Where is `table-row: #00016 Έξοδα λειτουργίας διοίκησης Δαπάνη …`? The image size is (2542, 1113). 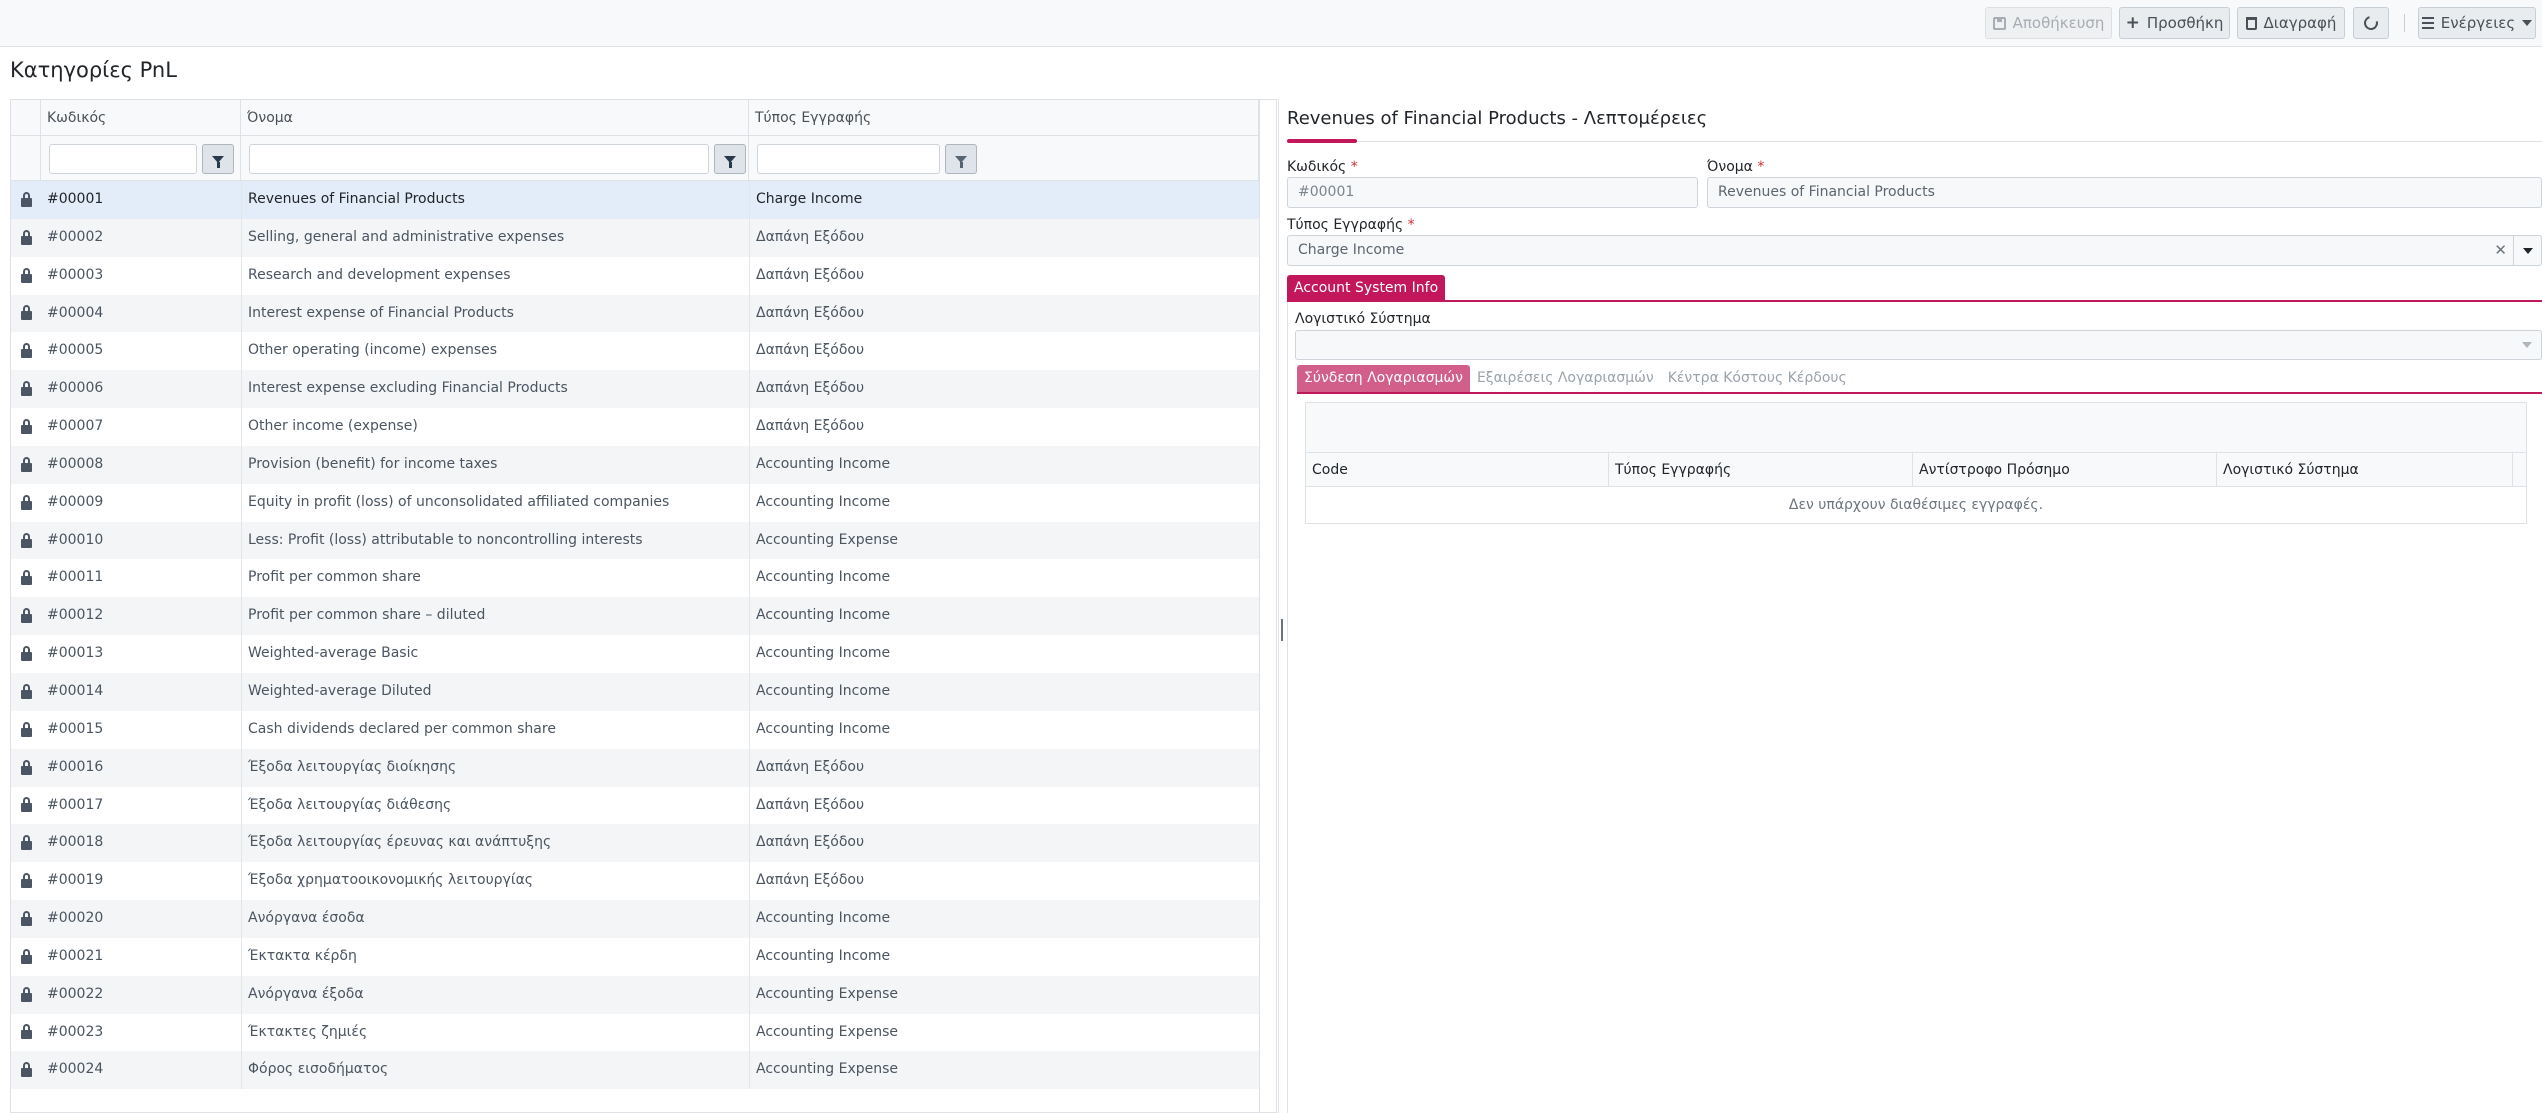
table-row: #00016 Έξοδα λειτουργίας διοίκησης Δαπάνη … is located at coordinates (643, 767).